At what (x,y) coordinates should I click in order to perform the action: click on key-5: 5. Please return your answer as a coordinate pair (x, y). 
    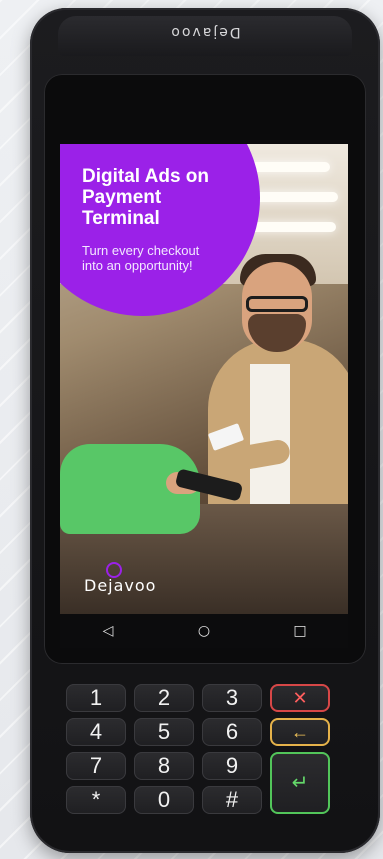
    Looking at the image, I should click on (164, 732).